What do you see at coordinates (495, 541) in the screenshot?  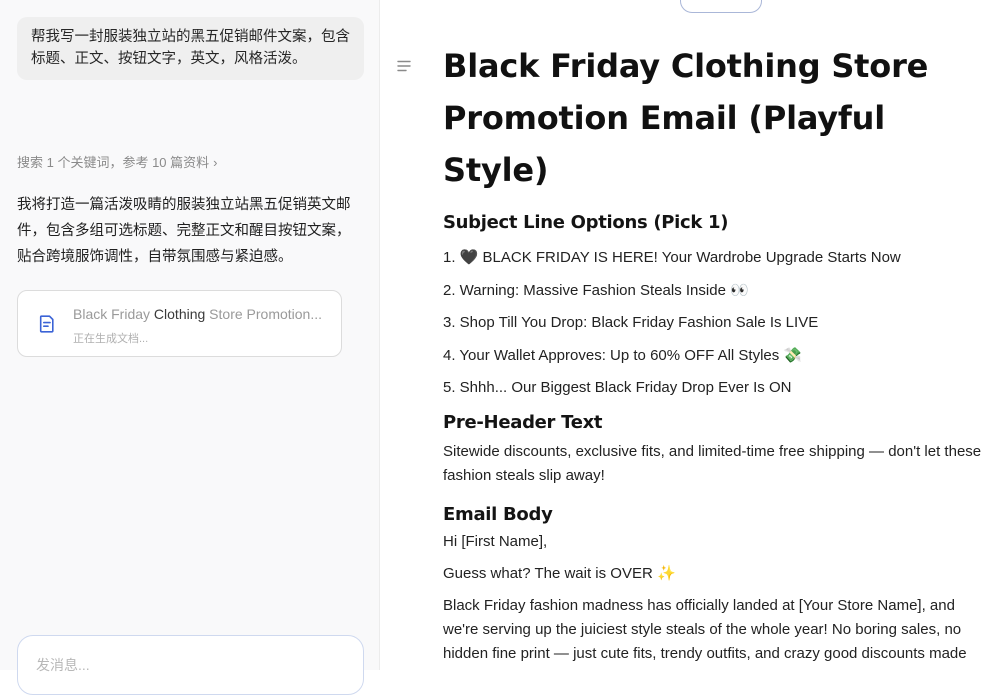 I see `email-greeting: Hi [First Name],` at bounding box center [495, 541].